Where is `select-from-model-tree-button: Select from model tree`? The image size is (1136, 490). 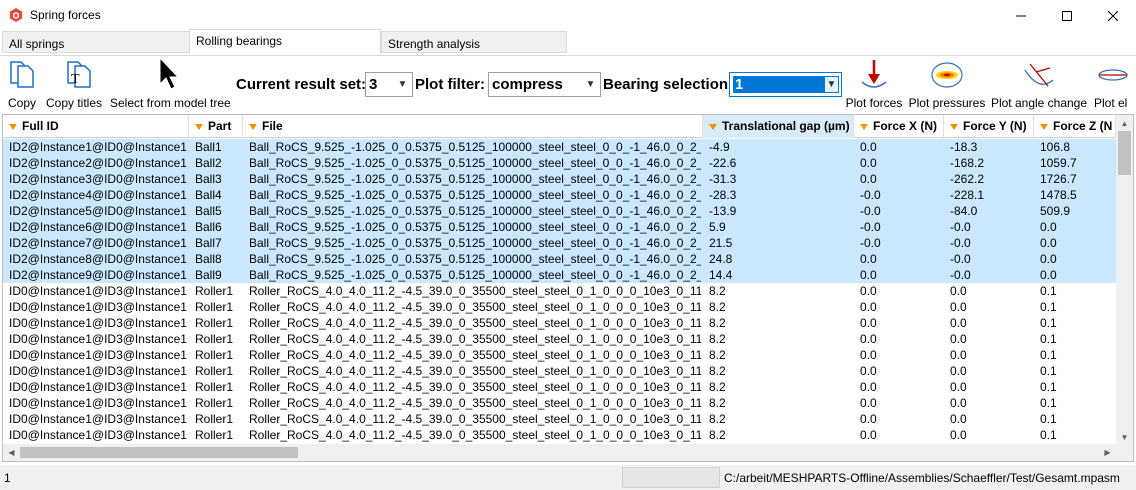 select-from-model-tree-button: Select from model tree is located at coordinates (170, 84).